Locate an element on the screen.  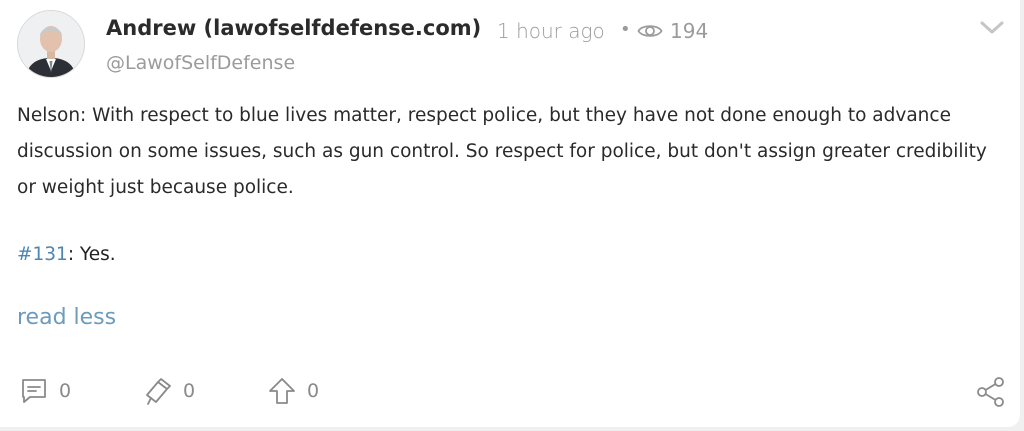
comment-icon is located at coordinates (34, 391).